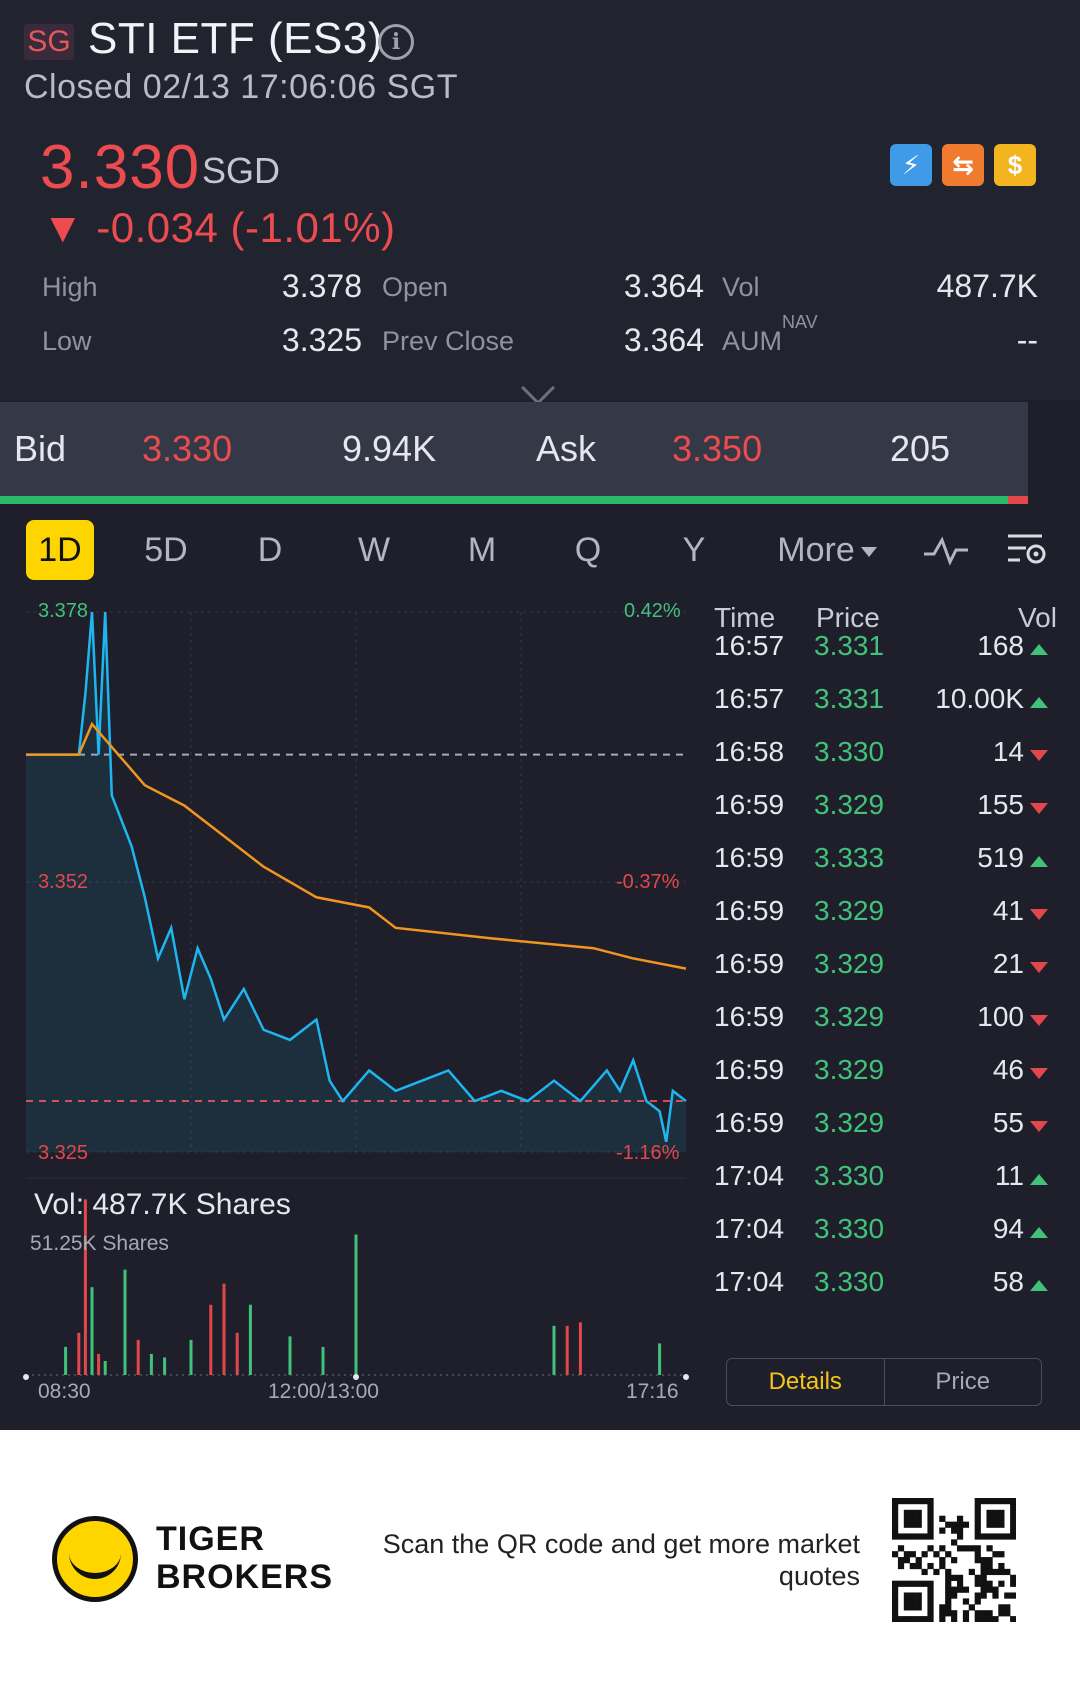  I want to click on chart-settings-icon, so click(1028, 550).